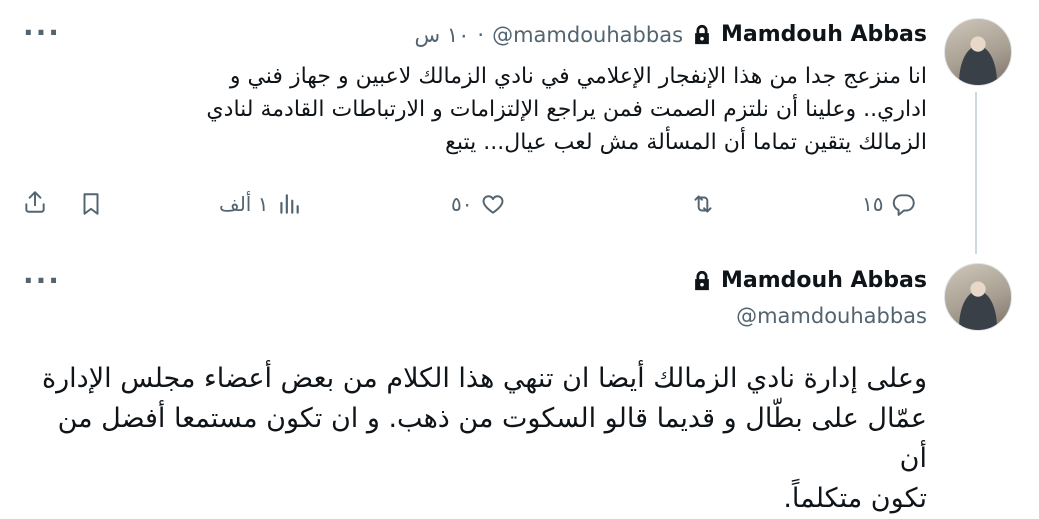 This screenshot has width=1039, height=519. I want to click on views-icon, so click(290, 204).